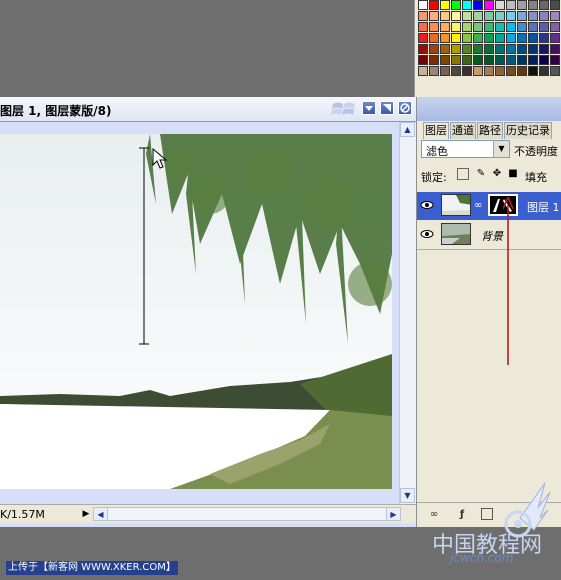 This screenshot has height=580, width=561. I want to click on horizontal-scrollbar: ◀ ▶, so click(247, 514).